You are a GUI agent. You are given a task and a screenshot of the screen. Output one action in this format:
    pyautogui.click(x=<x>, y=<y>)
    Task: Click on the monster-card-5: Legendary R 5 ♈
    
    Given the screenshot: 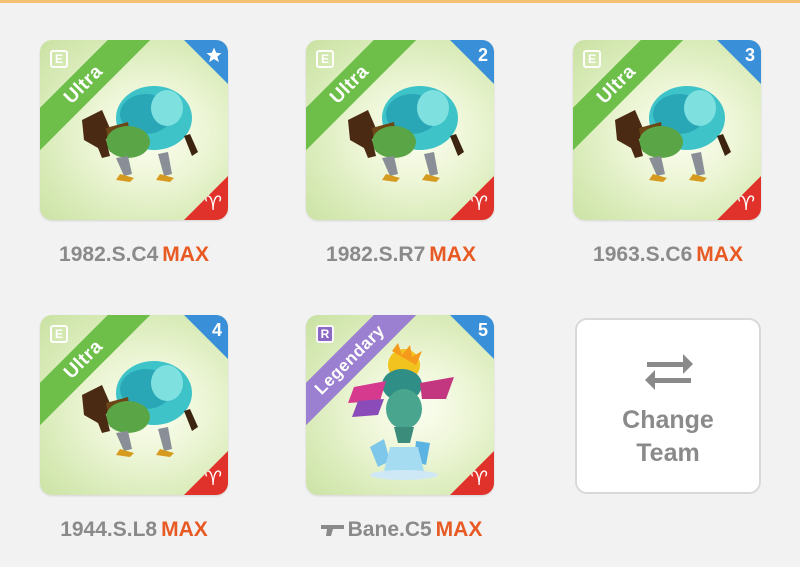 What is the action you would take?
    pyautogui.click(x=400, y=405)
    